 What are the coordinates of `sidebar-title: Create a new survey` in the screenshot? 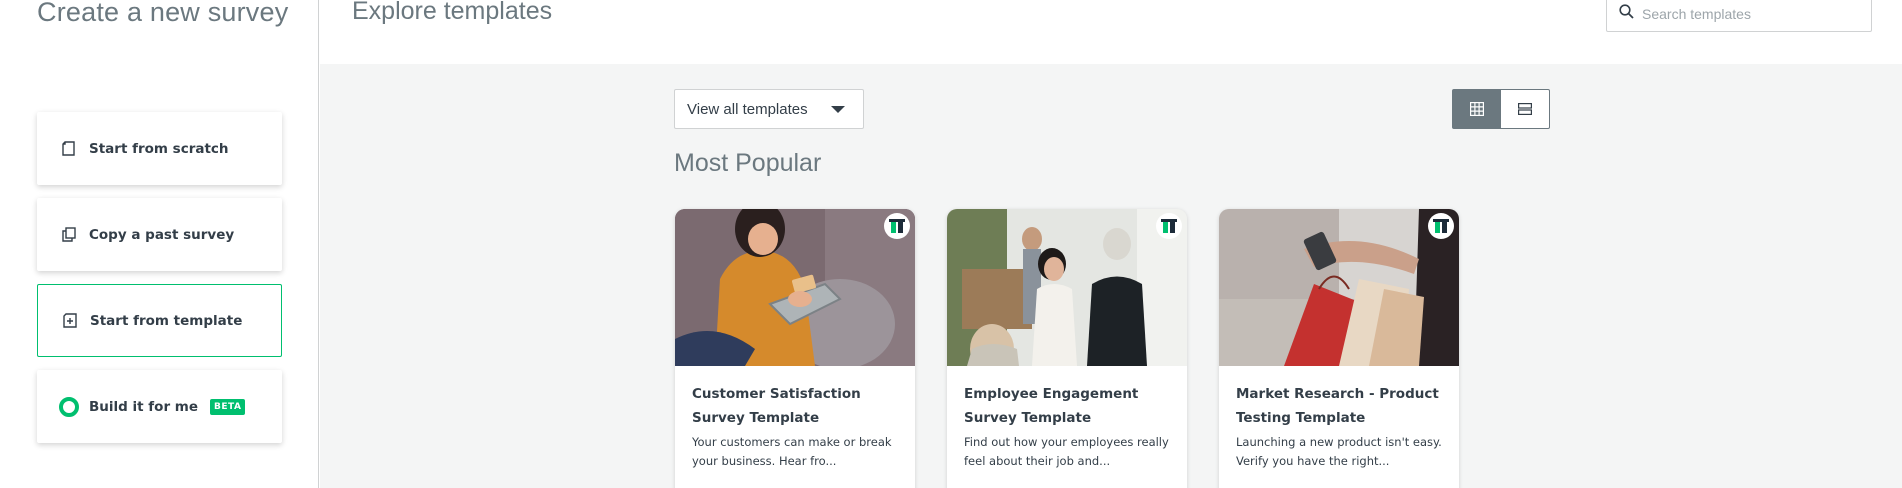 It's located at (163, 13).